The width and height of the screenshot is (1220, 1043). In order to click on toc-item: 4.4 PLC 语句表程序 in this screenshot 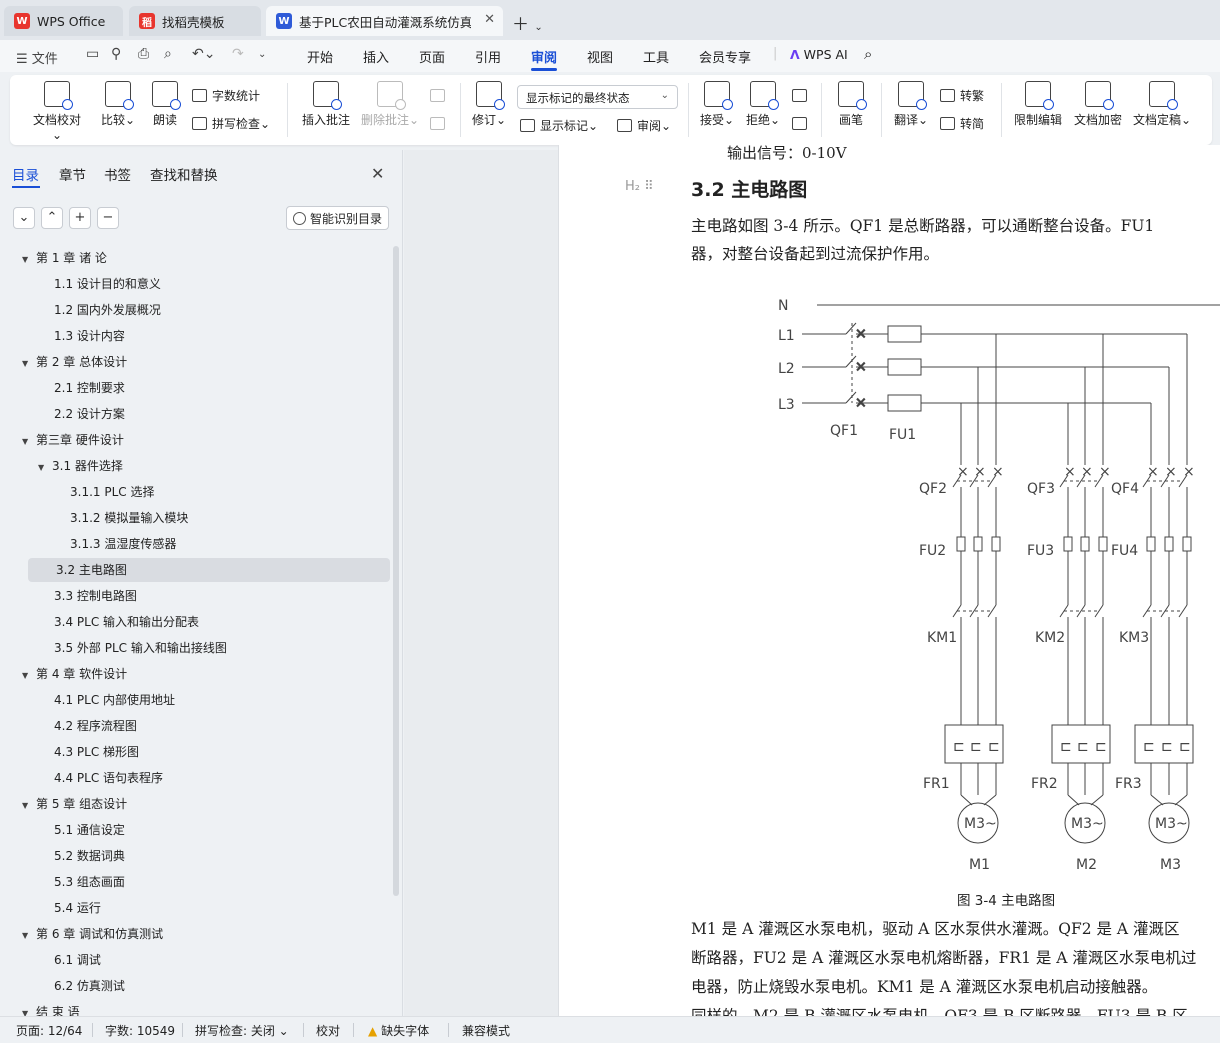, I will do `click(196, 778)`.